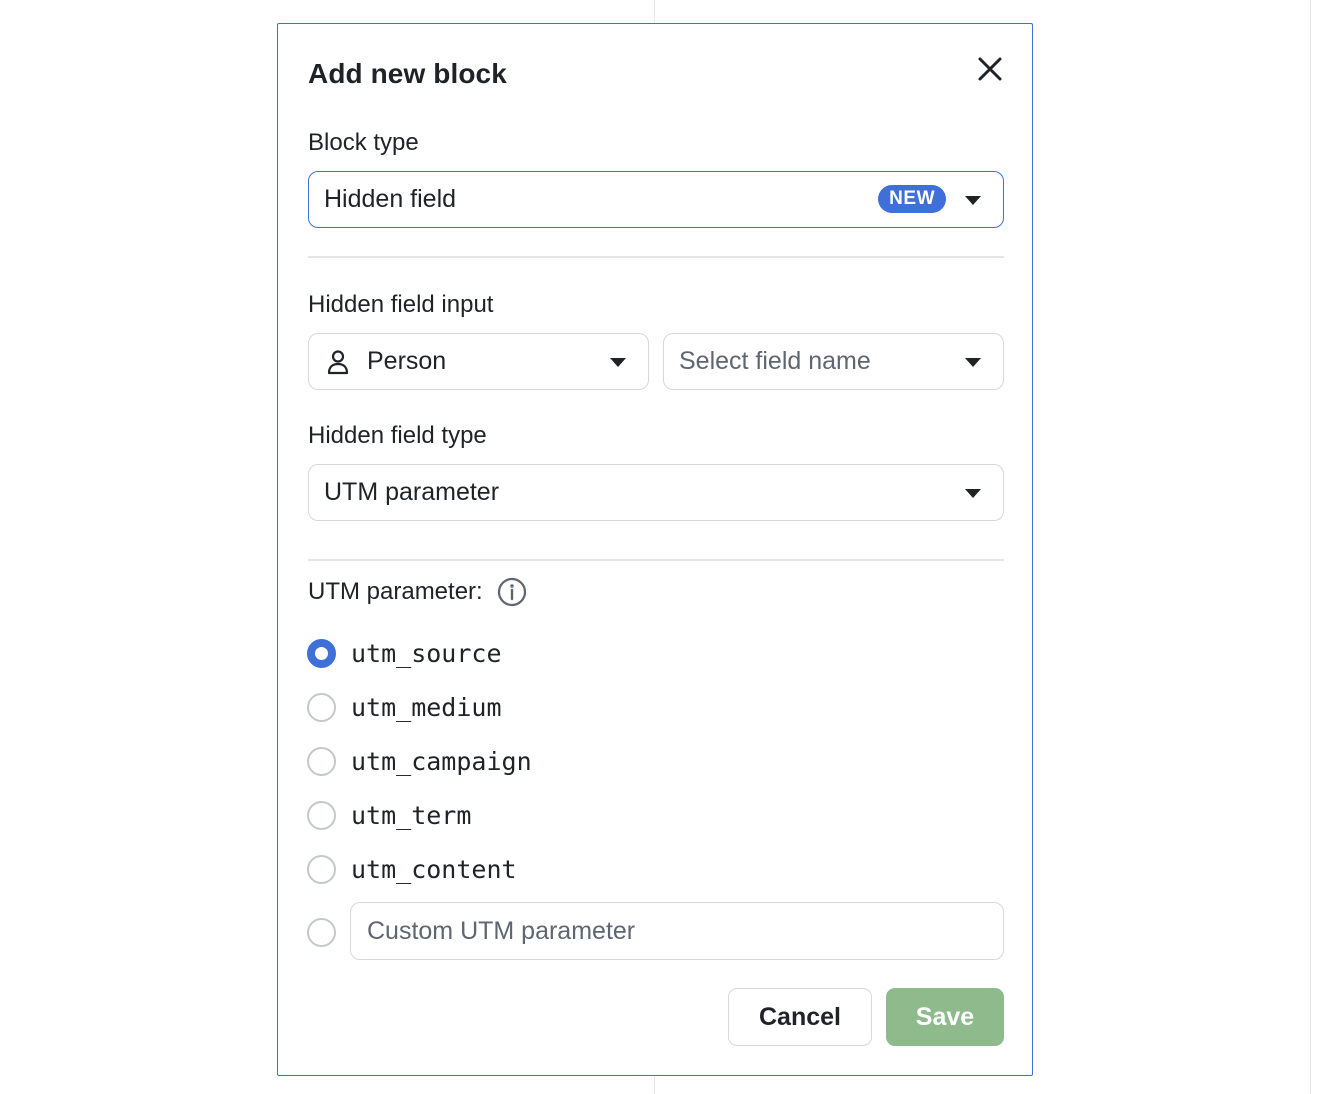  I want to click on hidden-field-input-label: Hidden field input, so click(401, 304).